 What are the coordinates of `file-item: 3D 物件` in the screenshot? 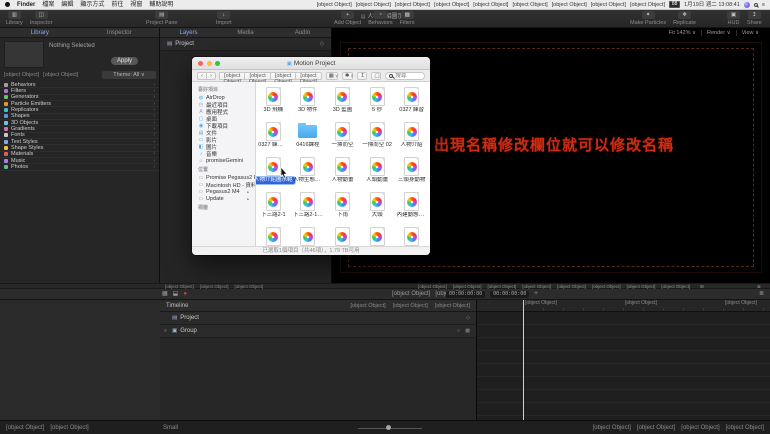 It's located at (308, 101).